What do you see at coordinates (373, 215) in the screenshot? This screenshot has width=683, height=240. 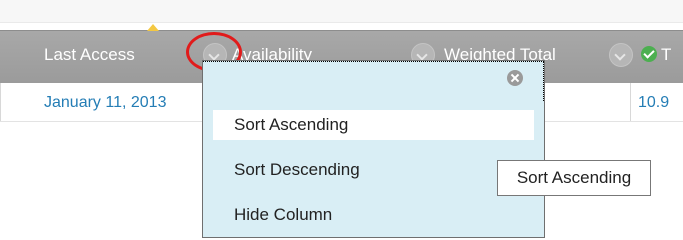 I see `menu-item-hide-column: Hide Column` at bounding box center [373, 215].